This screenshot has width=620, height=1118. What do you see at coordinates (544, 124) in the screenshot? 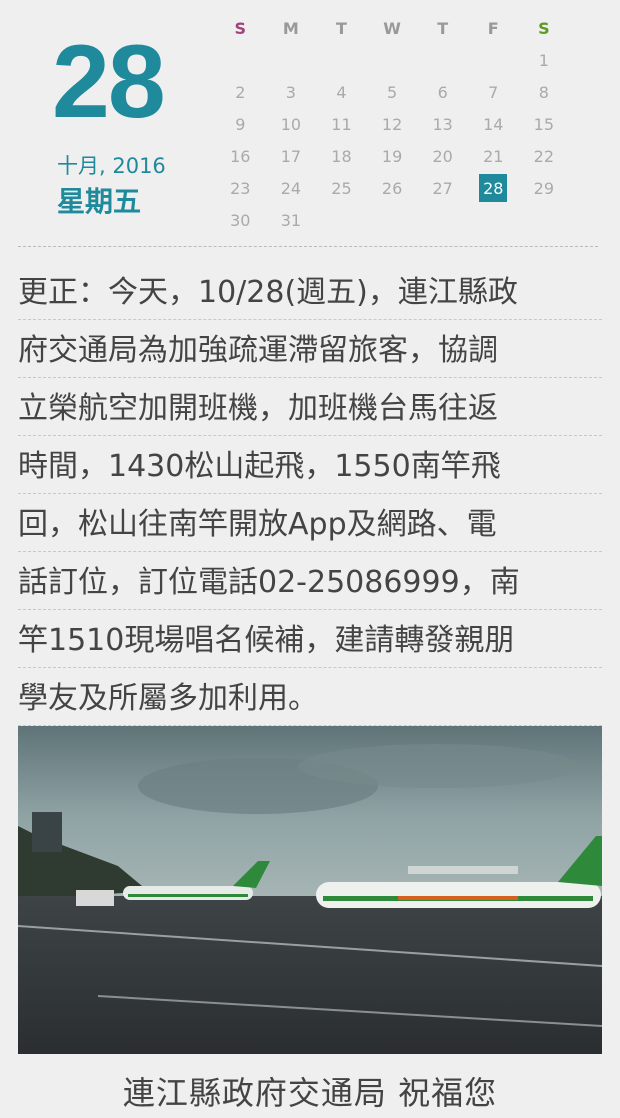
I see `calendar-day: 15` at bounding box center [544, 124].